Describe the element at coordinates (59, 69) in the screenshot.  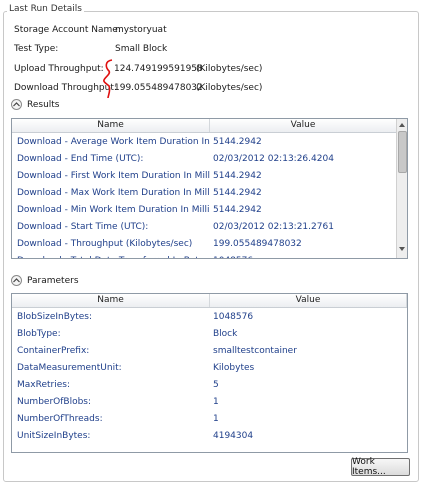
I see `upload-throughput-label: Upload Throughput:` at that location.